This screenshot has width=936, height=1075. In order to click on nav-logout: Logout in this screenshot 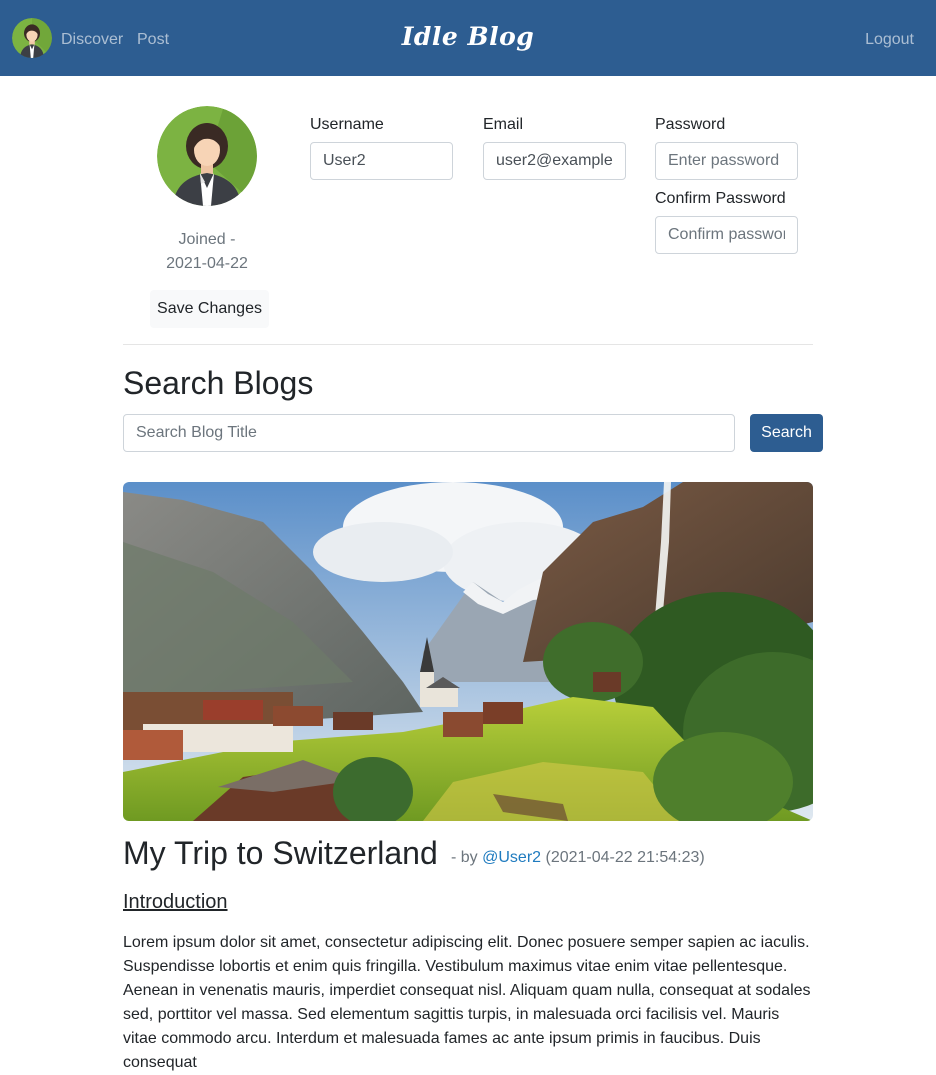, I will do `click(889, 40)`.